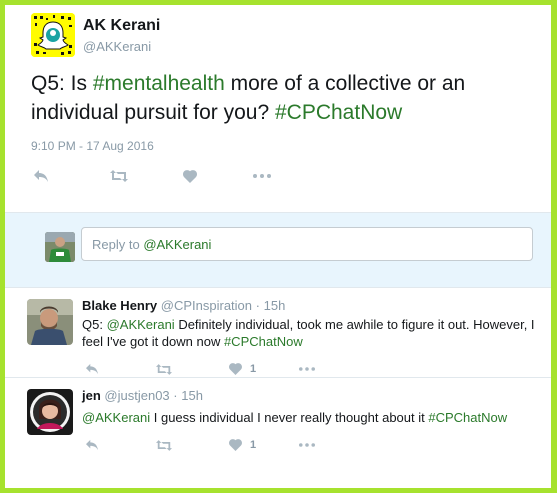 Image resolution: width=557 pixels, height=493 pixels. What do you see at coordinates (53, 35) in the screenshot?
I see `author-avatar` at bounding box center [53, 35].